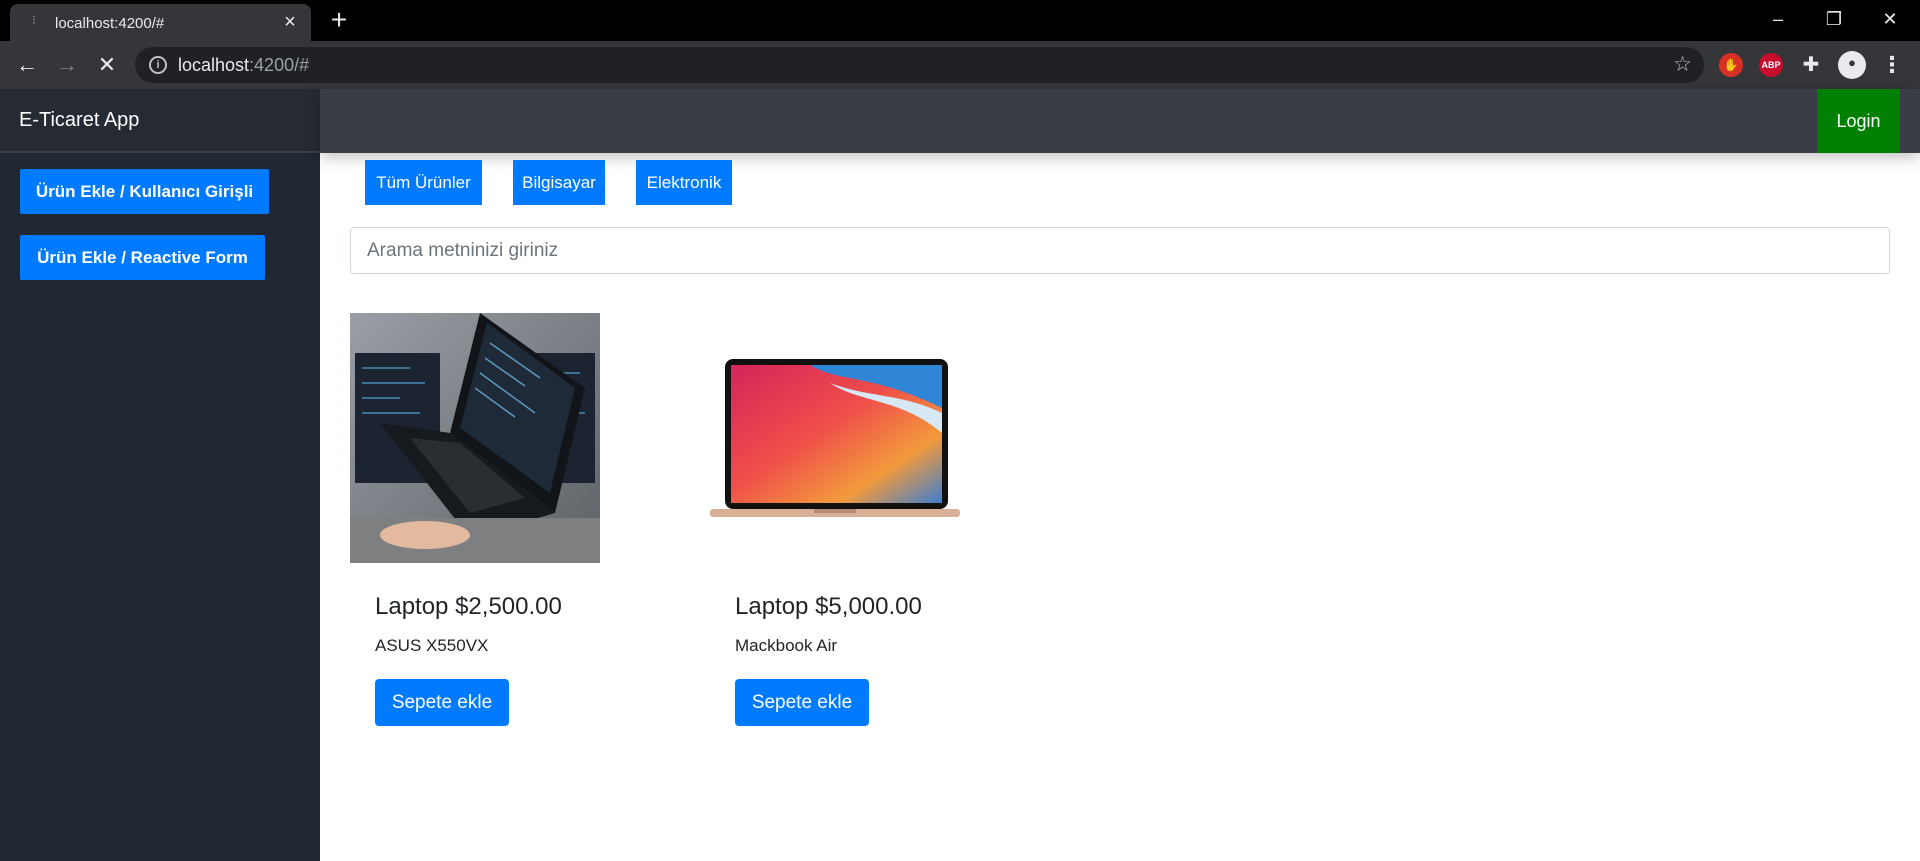 The height and width of the screenshot is (861, 1920). I want to click on browser-toolbar: ← → ✕ i localhost:4200/# ☆ ✋ ABP ✚ ● ⋮, so click(960, 65).